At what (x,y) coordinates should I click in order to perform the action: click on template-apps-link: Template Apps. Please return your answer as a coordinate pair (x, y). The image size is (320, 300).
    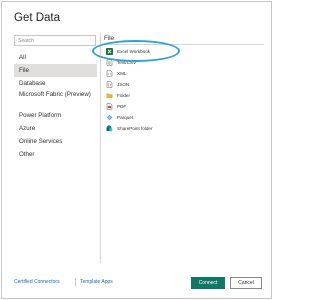
    Looking at the image, I should click on (96, 282).